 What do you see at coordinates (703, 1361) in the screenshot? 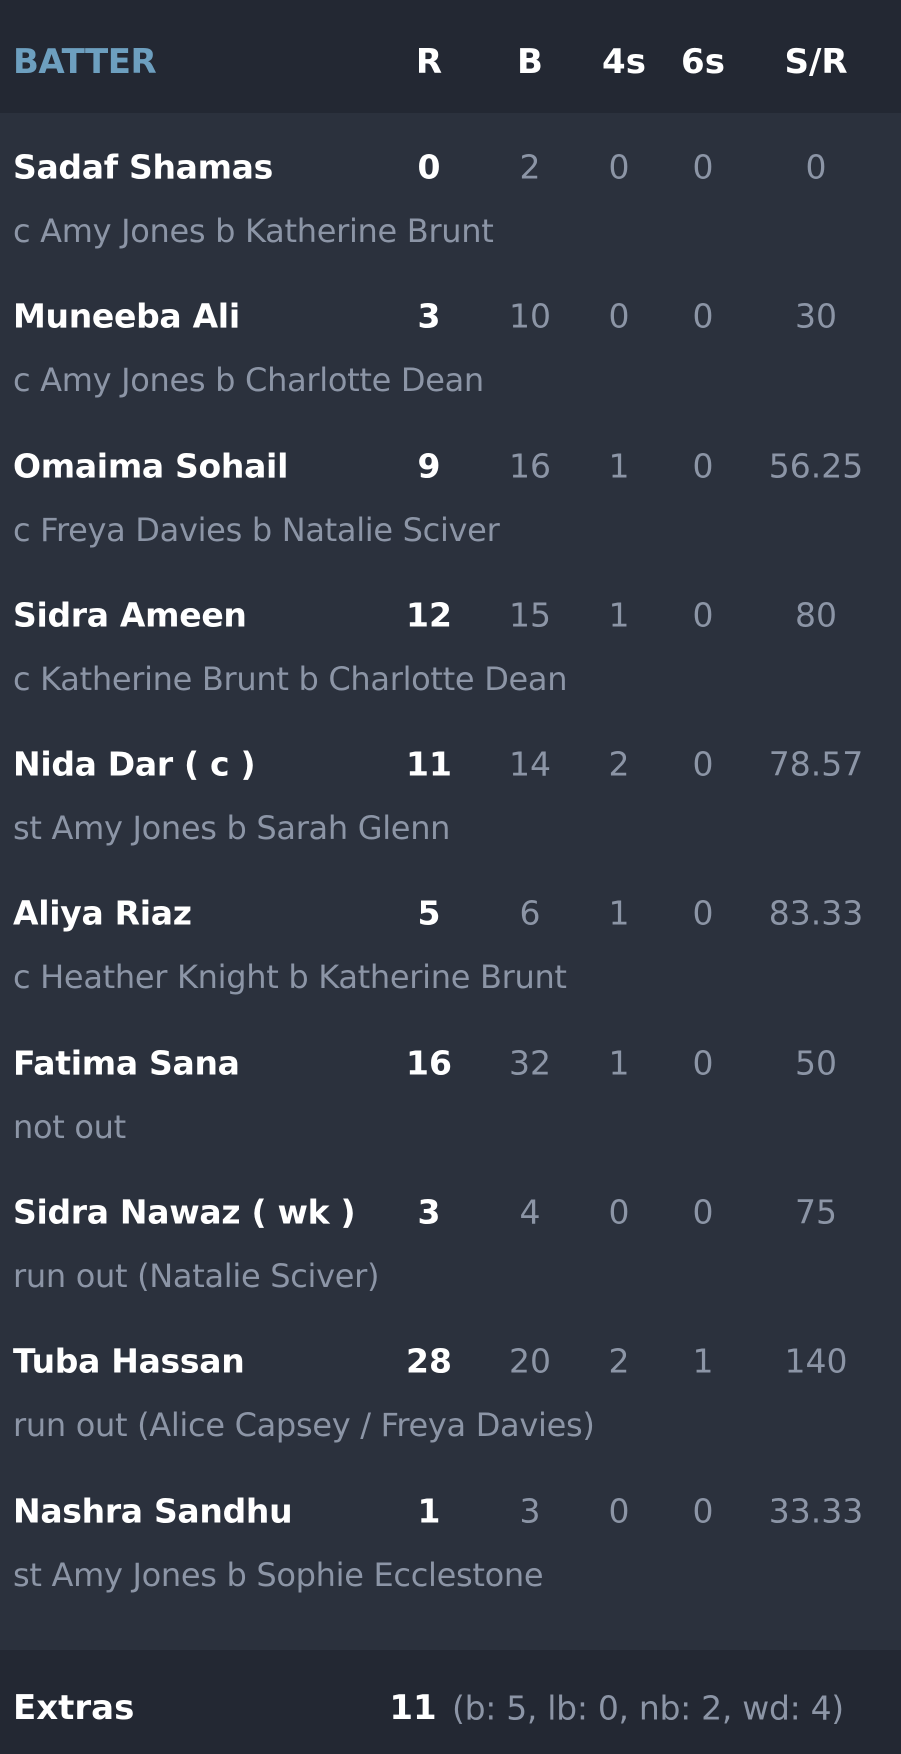
I see `batter-sixes: 1` at bounding box center [703, 1361].